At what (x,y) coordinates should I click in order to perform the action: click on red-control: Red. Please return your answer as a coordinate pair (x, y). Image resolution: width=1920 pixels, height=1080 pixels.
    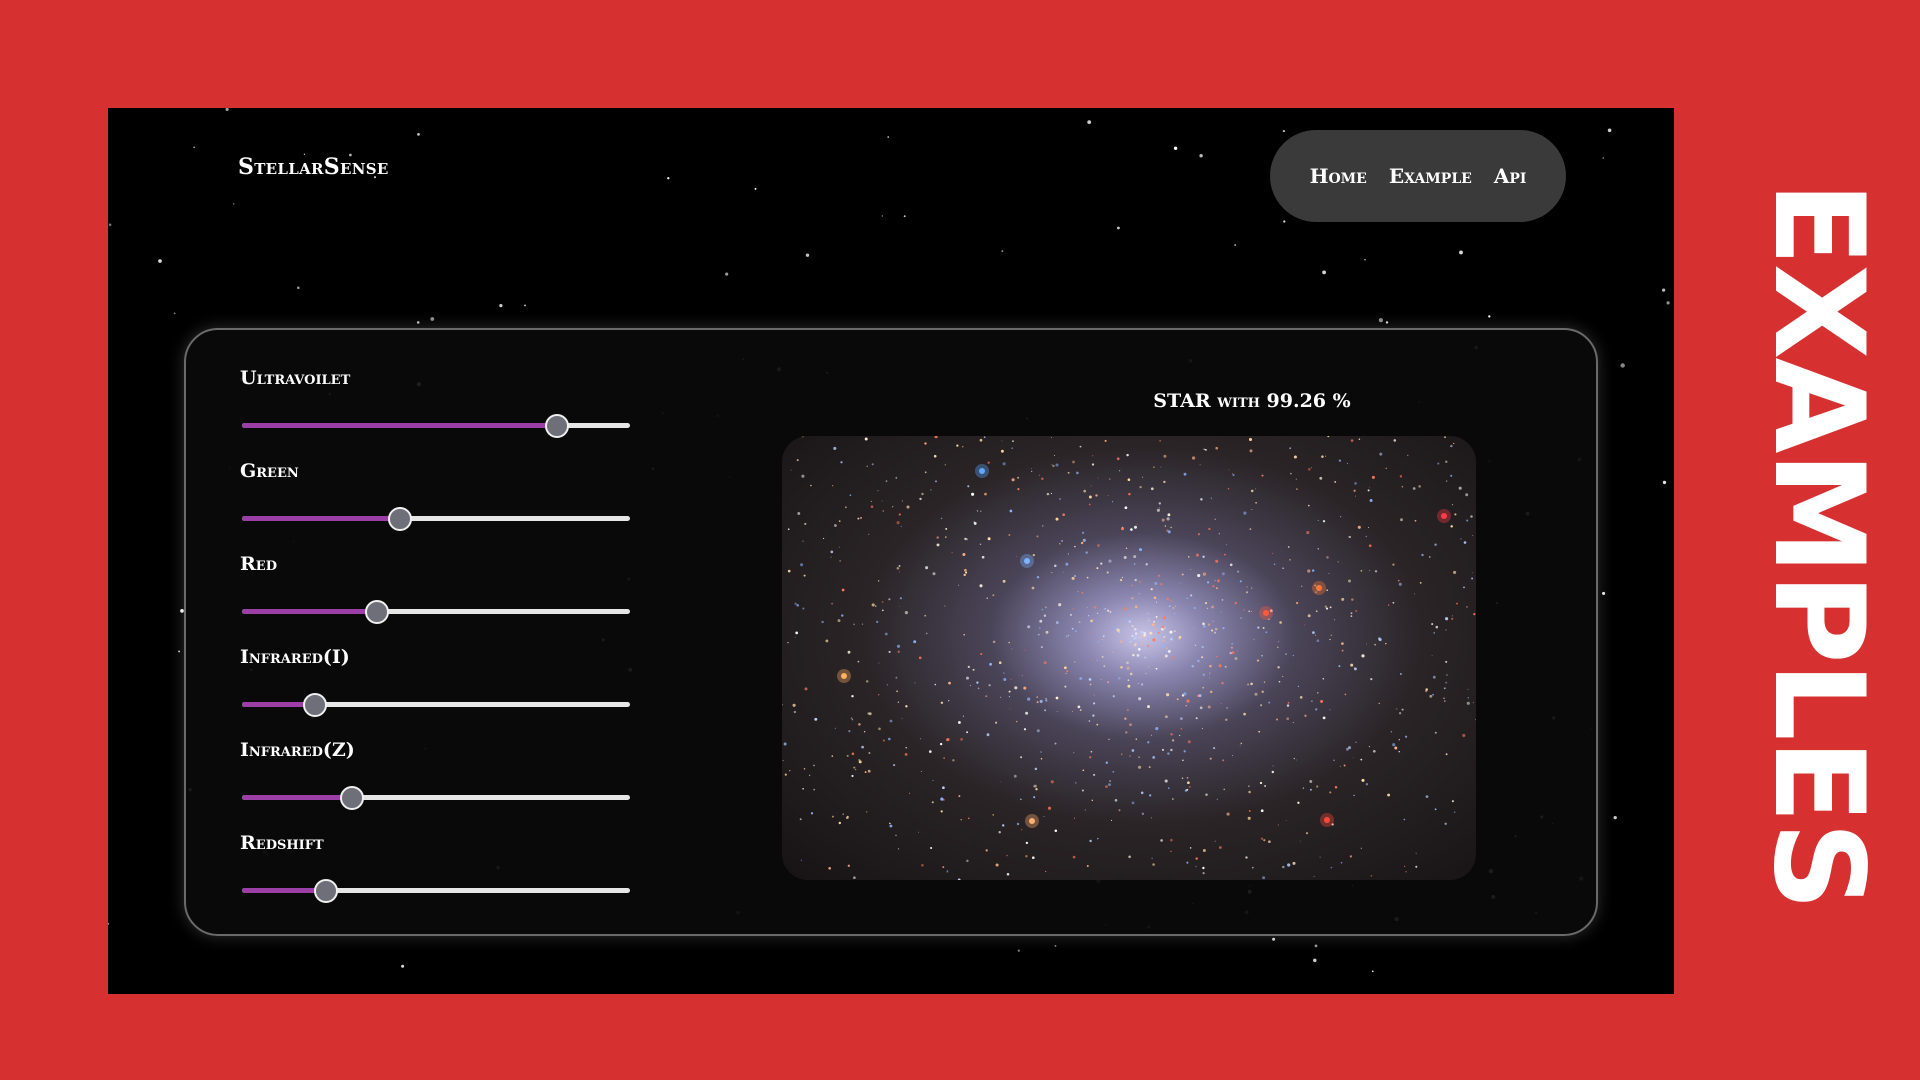
    Looking at the image, I should click on (436, 588).